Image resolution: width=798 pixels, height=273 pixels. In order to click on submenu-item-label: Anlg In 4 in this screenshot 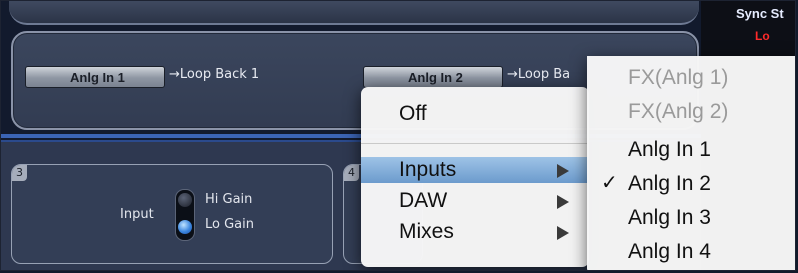, I will do `click(669, 251)`.